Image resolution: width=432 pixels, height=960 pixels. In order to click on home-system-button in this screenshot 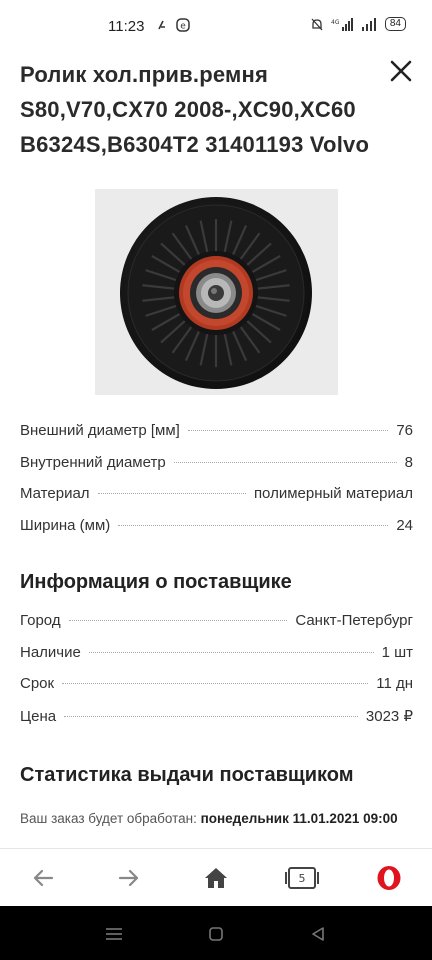, I will do `click(216, 934)`.